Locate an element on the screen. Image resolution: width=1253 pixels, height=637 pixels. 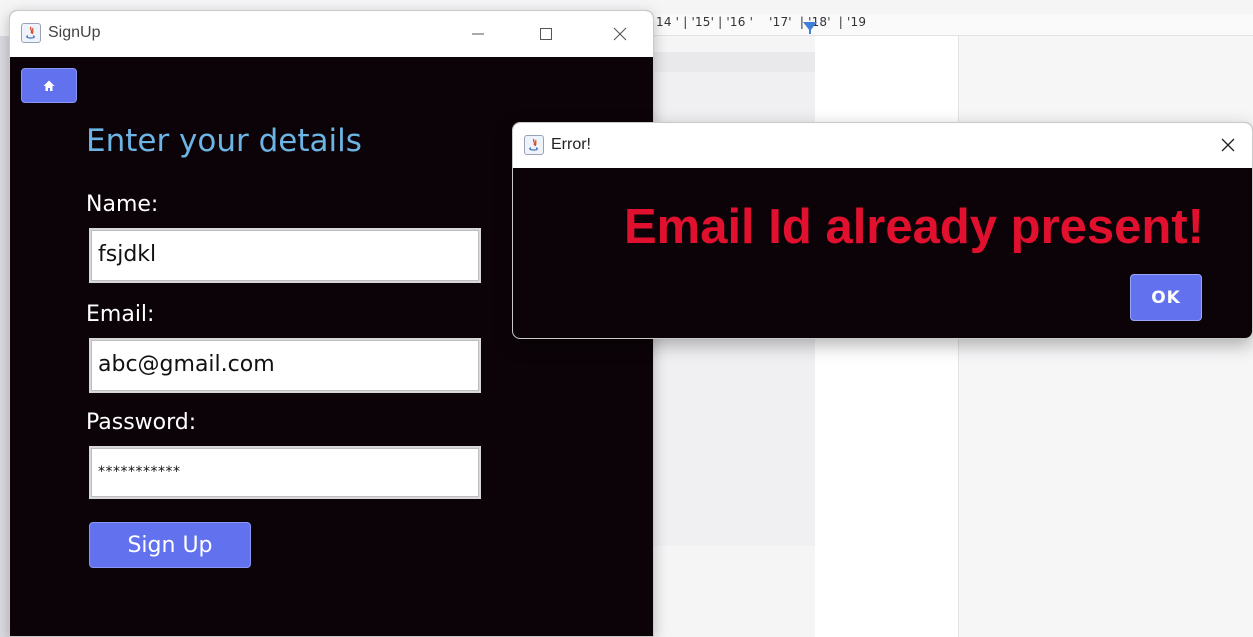
ruler-indent-line is located at coordinates (810, 30).